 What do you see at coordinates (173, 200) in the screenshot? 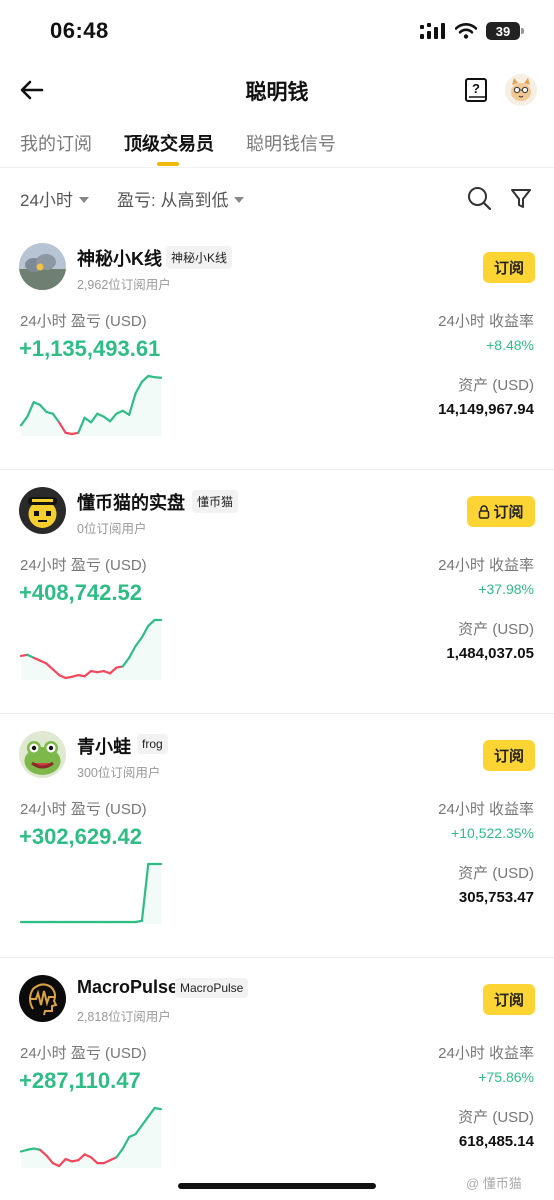
I see `sort-label: 盈亏: 从高到低` at bounding box center [173, 200].